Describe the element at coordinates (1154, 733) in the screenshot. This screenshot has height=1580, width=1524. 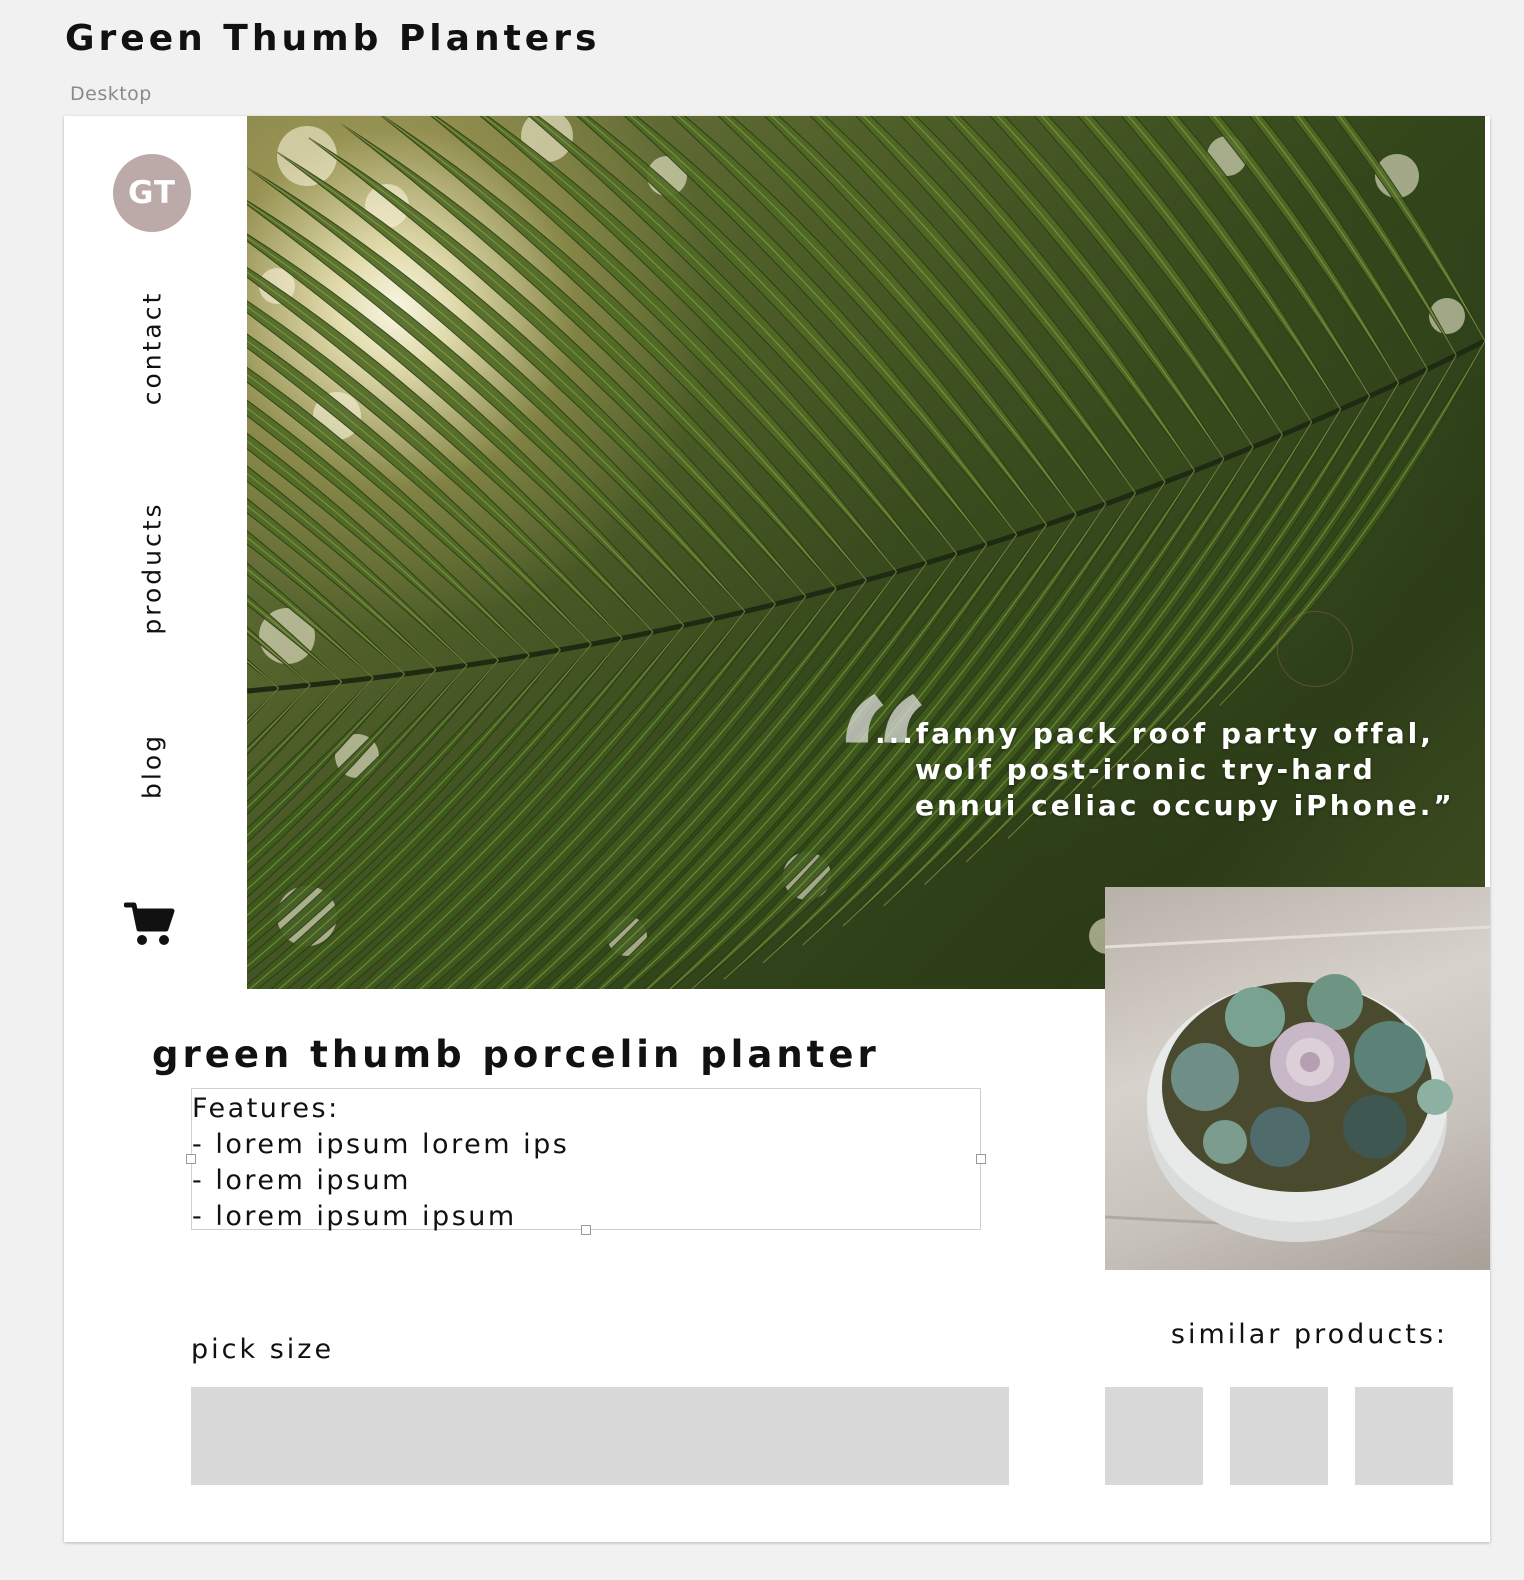
I see `quote-line: ...fanny pack roof party offal,` at that location.